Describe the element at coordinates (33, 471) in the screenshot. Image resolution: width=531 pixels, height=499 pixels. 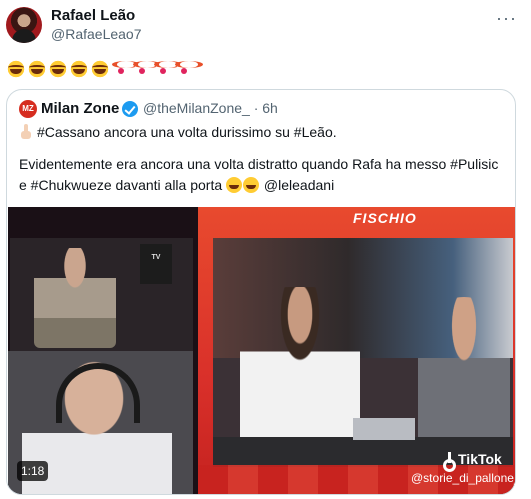
I see `video-duration-badge: 1:18` at that location.